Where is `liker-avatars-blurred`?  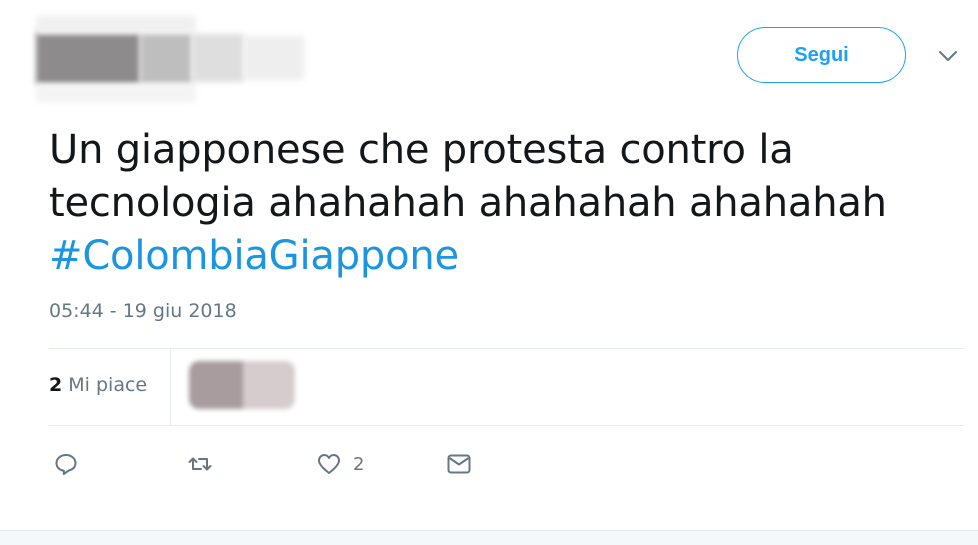
liker-avatars-blurred is located at coordinates (242, 385).